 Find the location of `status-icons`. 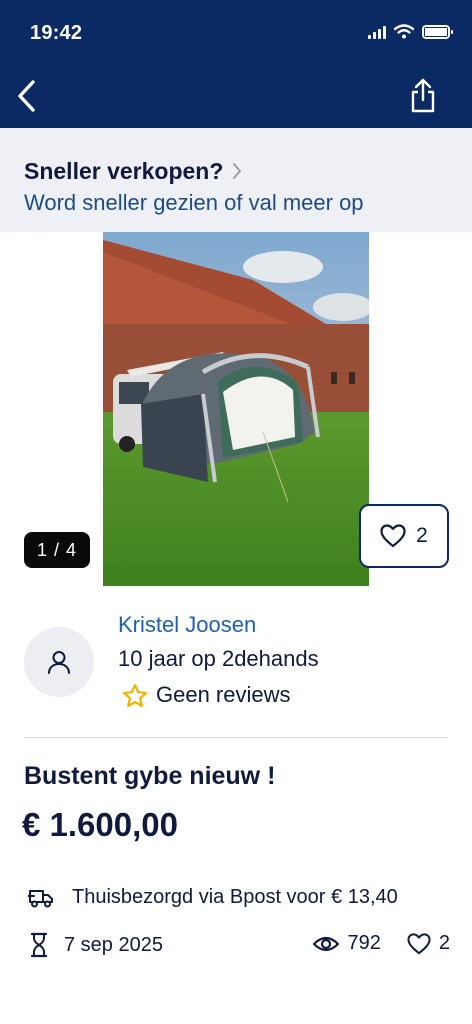

status-icons is located at coordinates (410, 31).